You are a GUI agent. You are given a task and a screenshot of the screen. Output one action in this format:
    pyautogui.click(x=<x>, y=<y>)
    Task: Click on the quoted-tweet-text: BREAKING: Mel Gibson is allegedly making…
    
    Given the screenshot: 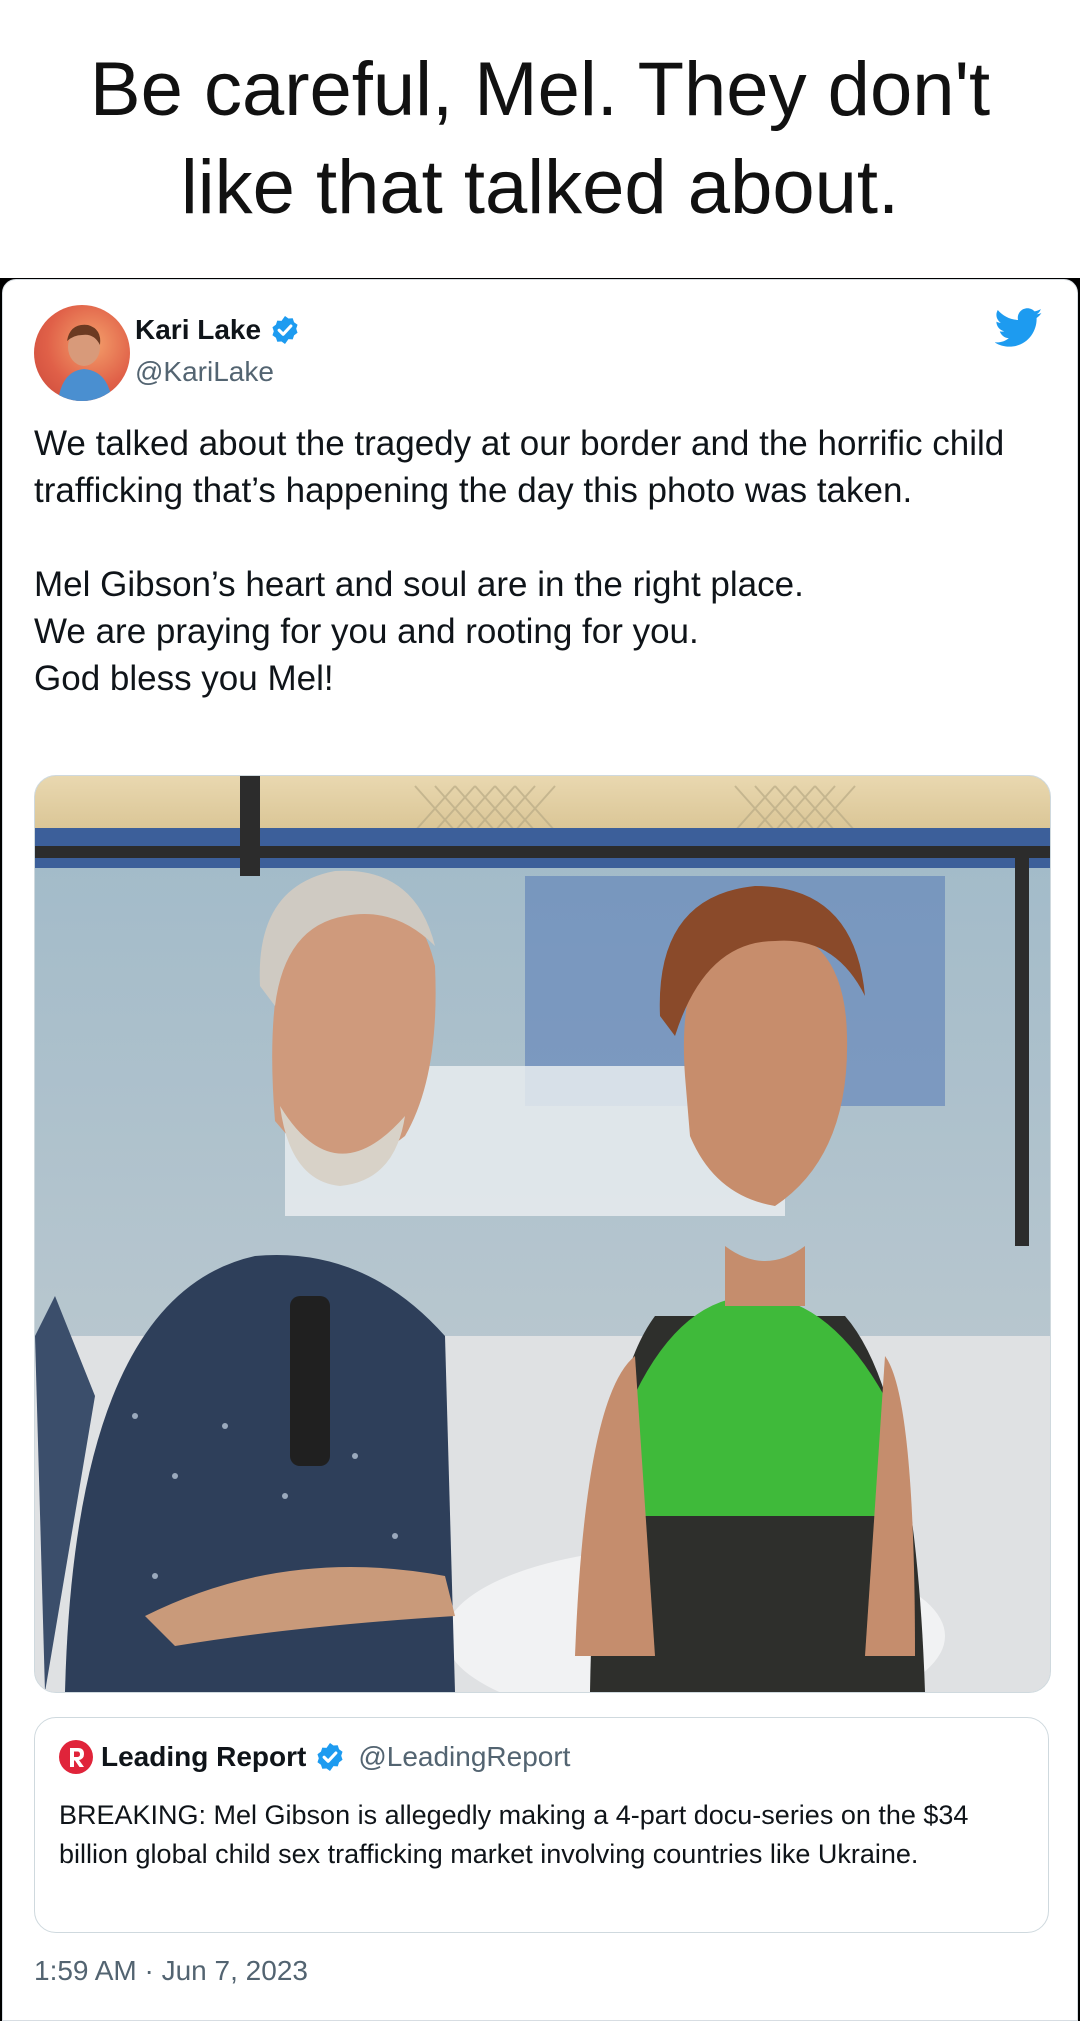 What is the action you would take?
    pyautogui.click(x=514, y=1834)
    